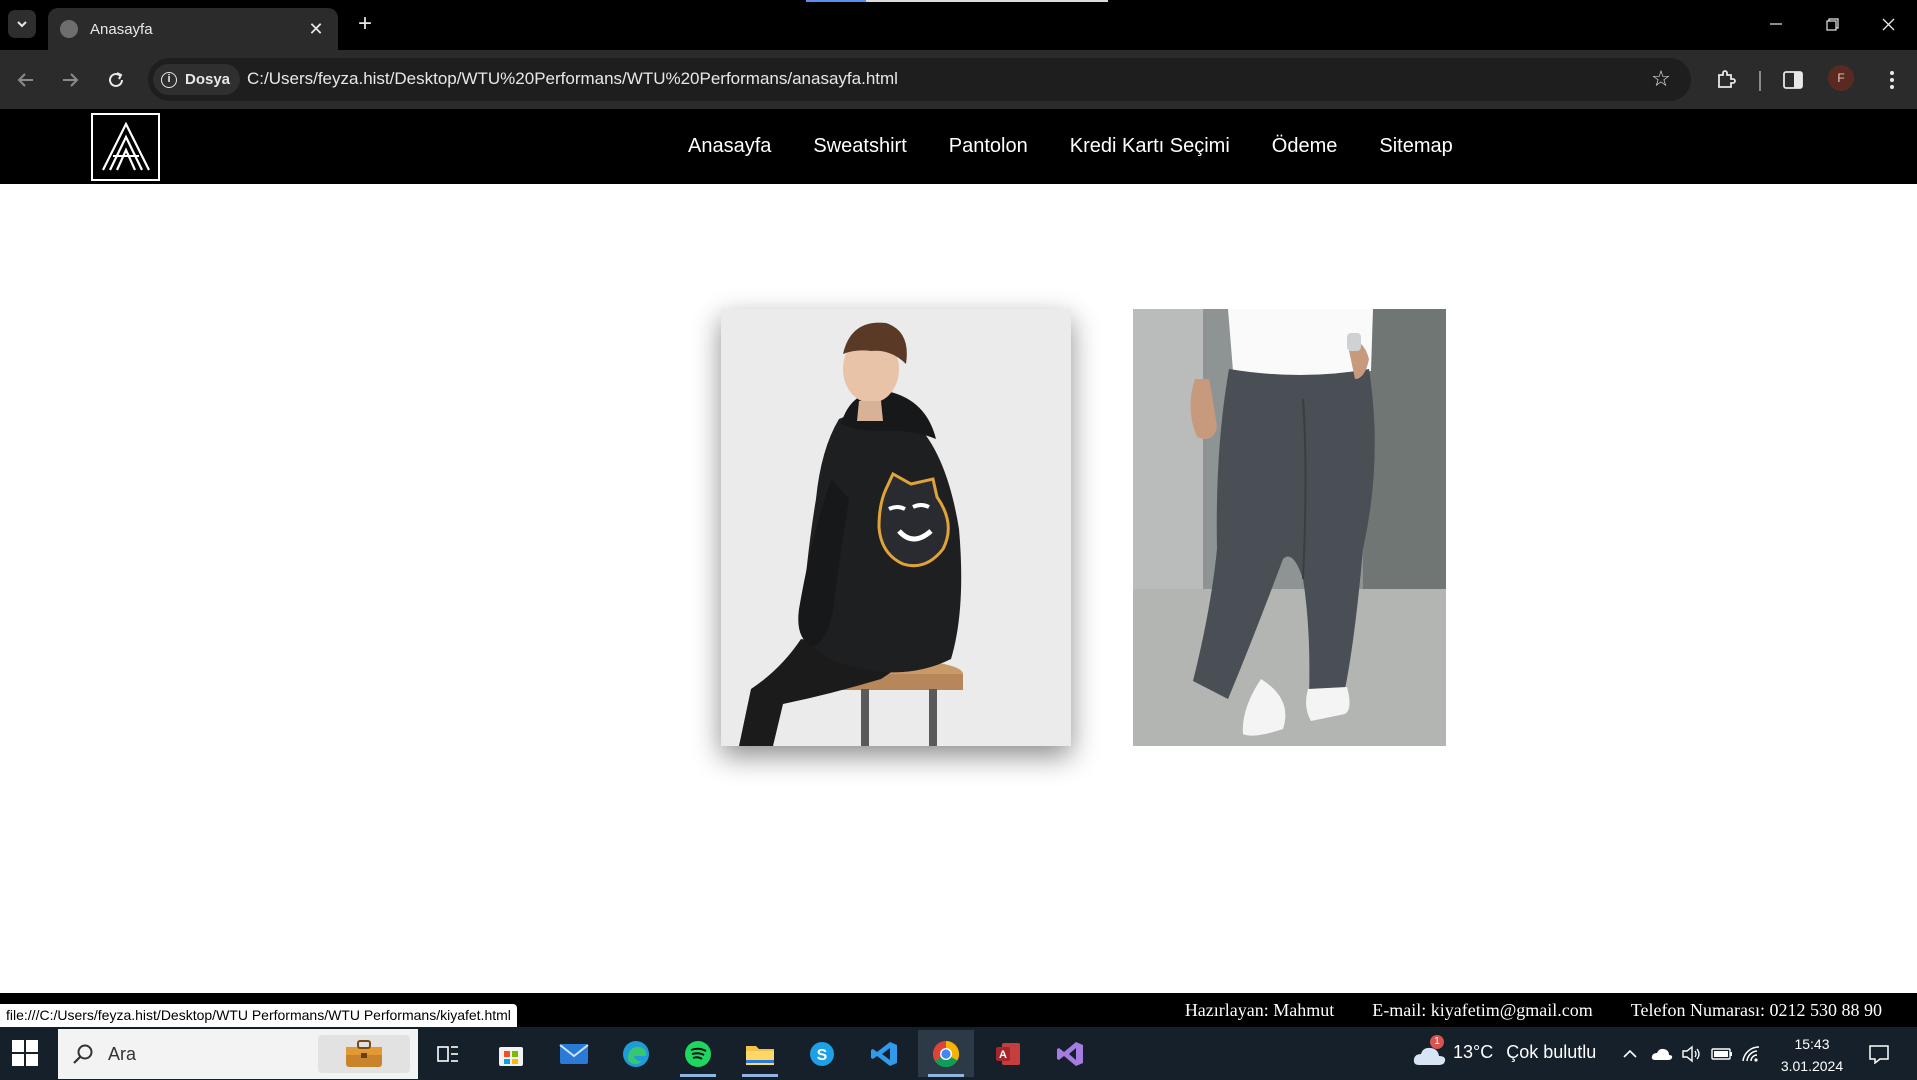 The height and width of the screenshot is (1080, 1917). I want to click on wifi-icon, so click(1751, 1053).